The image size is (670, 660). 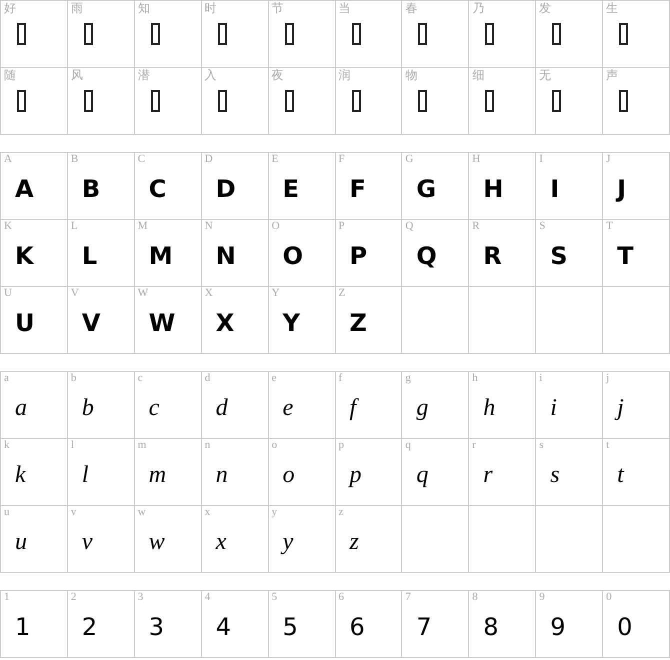 I want to click on character-label: k, so click(x=7, y=445).